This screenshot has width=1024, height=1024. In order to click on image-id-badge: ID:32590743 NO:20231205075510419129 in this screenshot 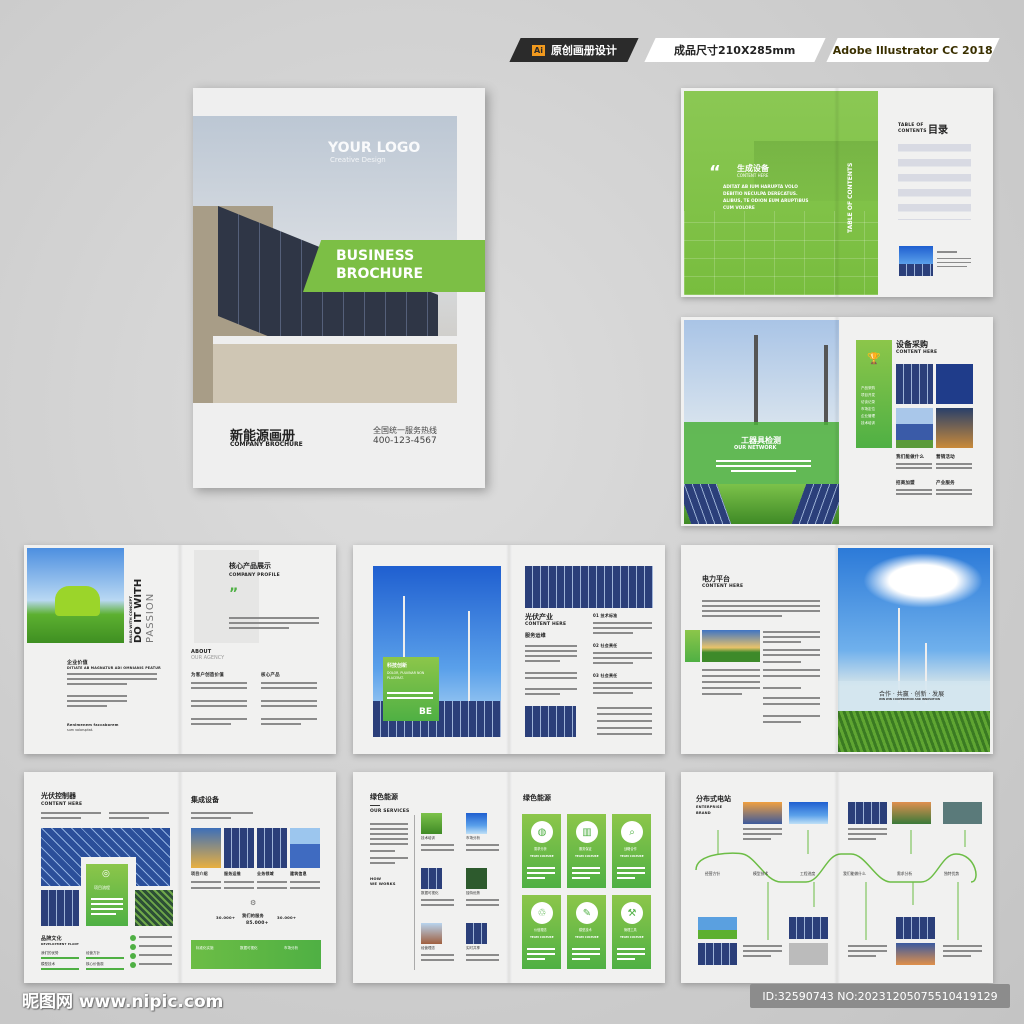, I will do `click(880, 996)`.